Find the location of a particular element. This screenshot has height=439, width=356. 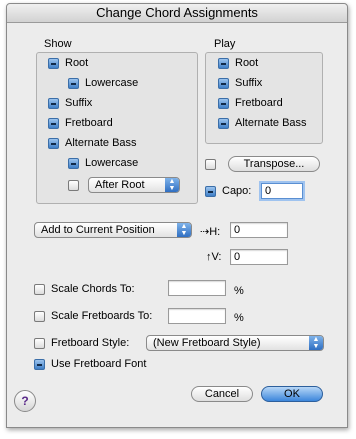

h-offset-field: 0 is located at coordinates (259, 230).